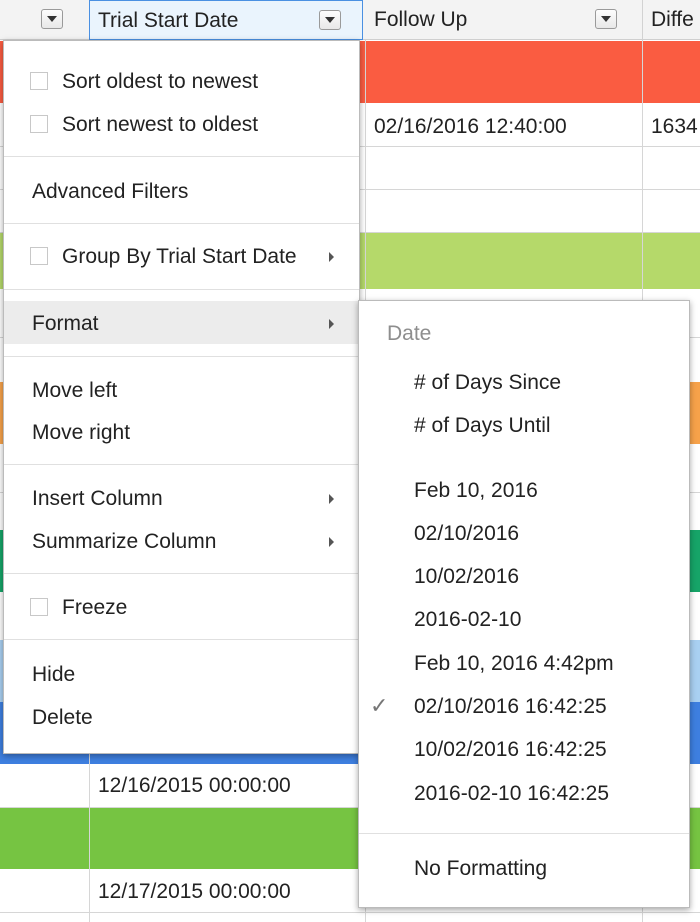  I want to click on menu-item-summarize-column: Summarize Column, so click(181, 541).